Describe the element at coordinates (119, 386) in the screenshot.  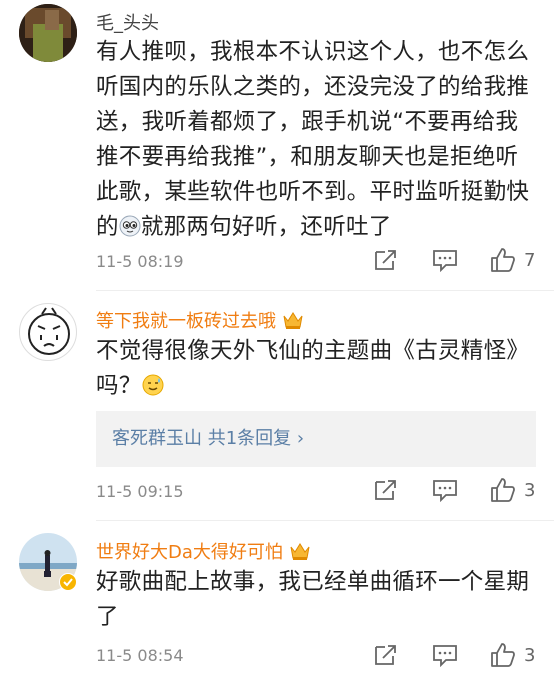
I see `comment-text-part: 吗？` at that location.